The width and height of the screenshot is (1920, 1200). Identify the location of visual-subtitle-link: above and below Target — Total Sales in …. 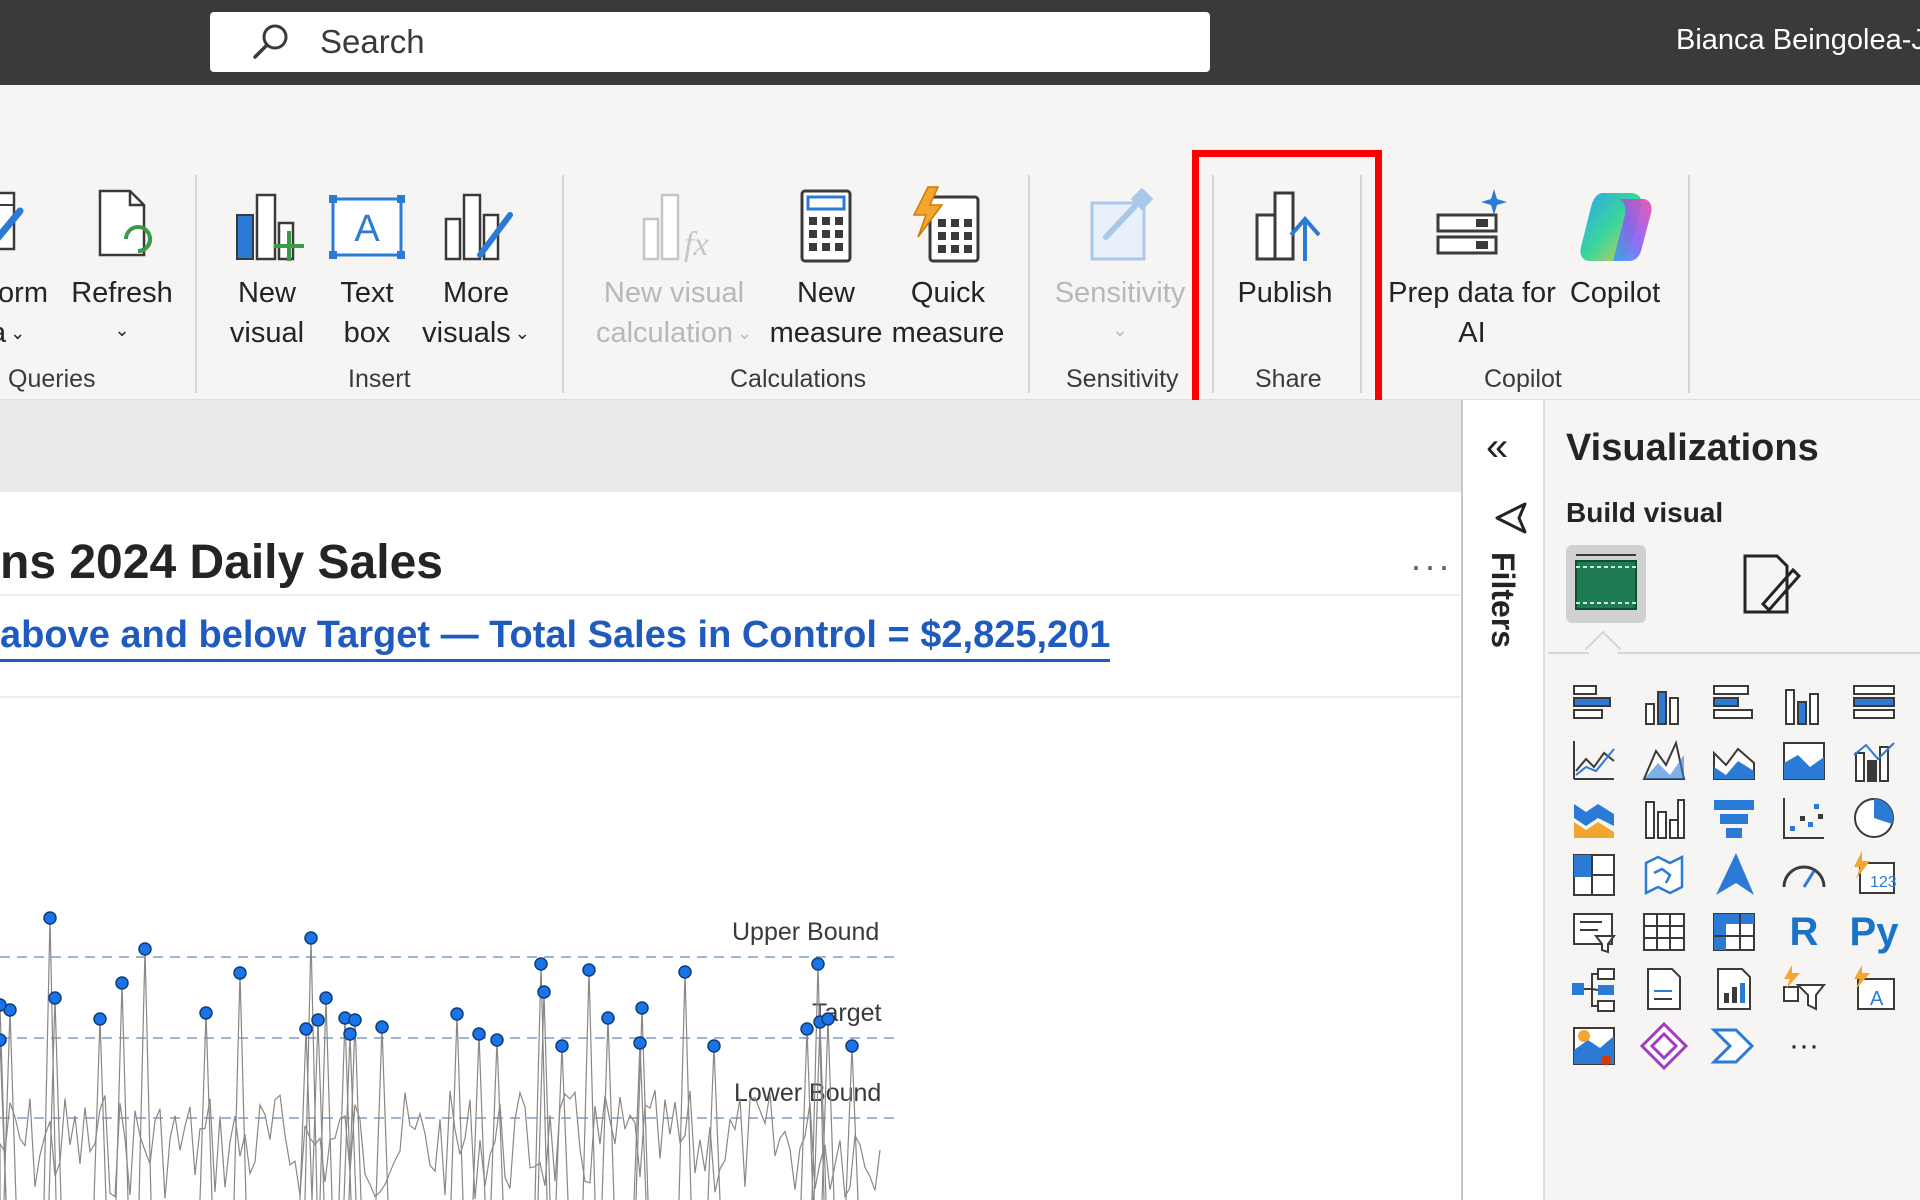
(555, 638).